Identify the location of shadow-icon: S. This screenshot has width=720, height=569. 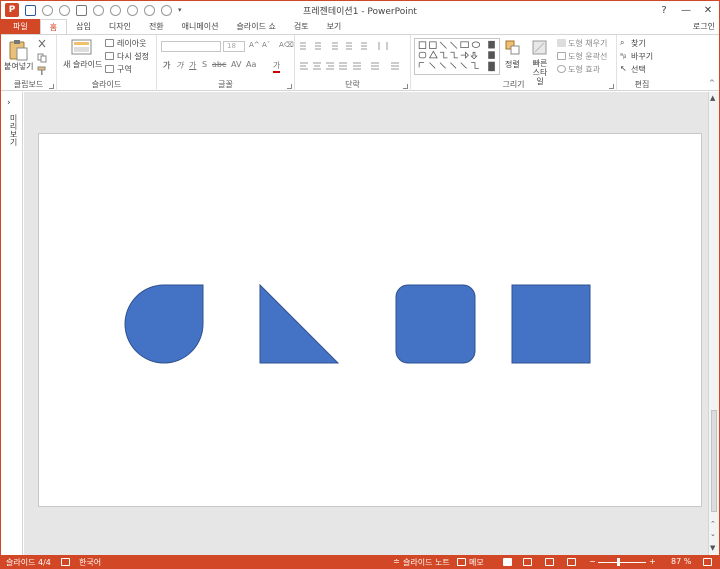
(204, 64).